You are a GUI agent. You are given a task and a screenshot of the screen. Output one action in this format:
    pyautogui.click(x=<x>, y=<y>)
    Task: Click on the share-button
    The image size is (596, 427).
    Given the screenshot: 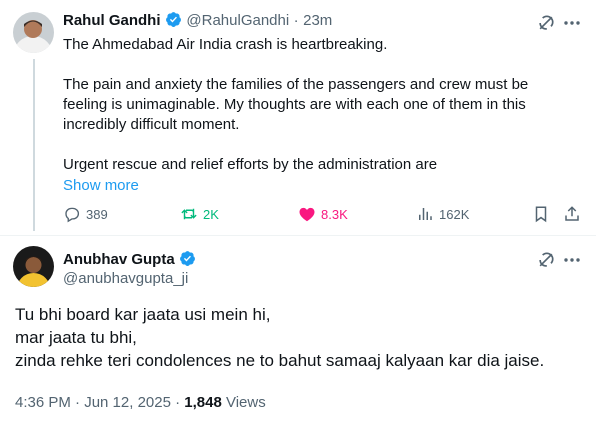 What is the action you would take?
    pyautogui.click(x=572, y=214)
    